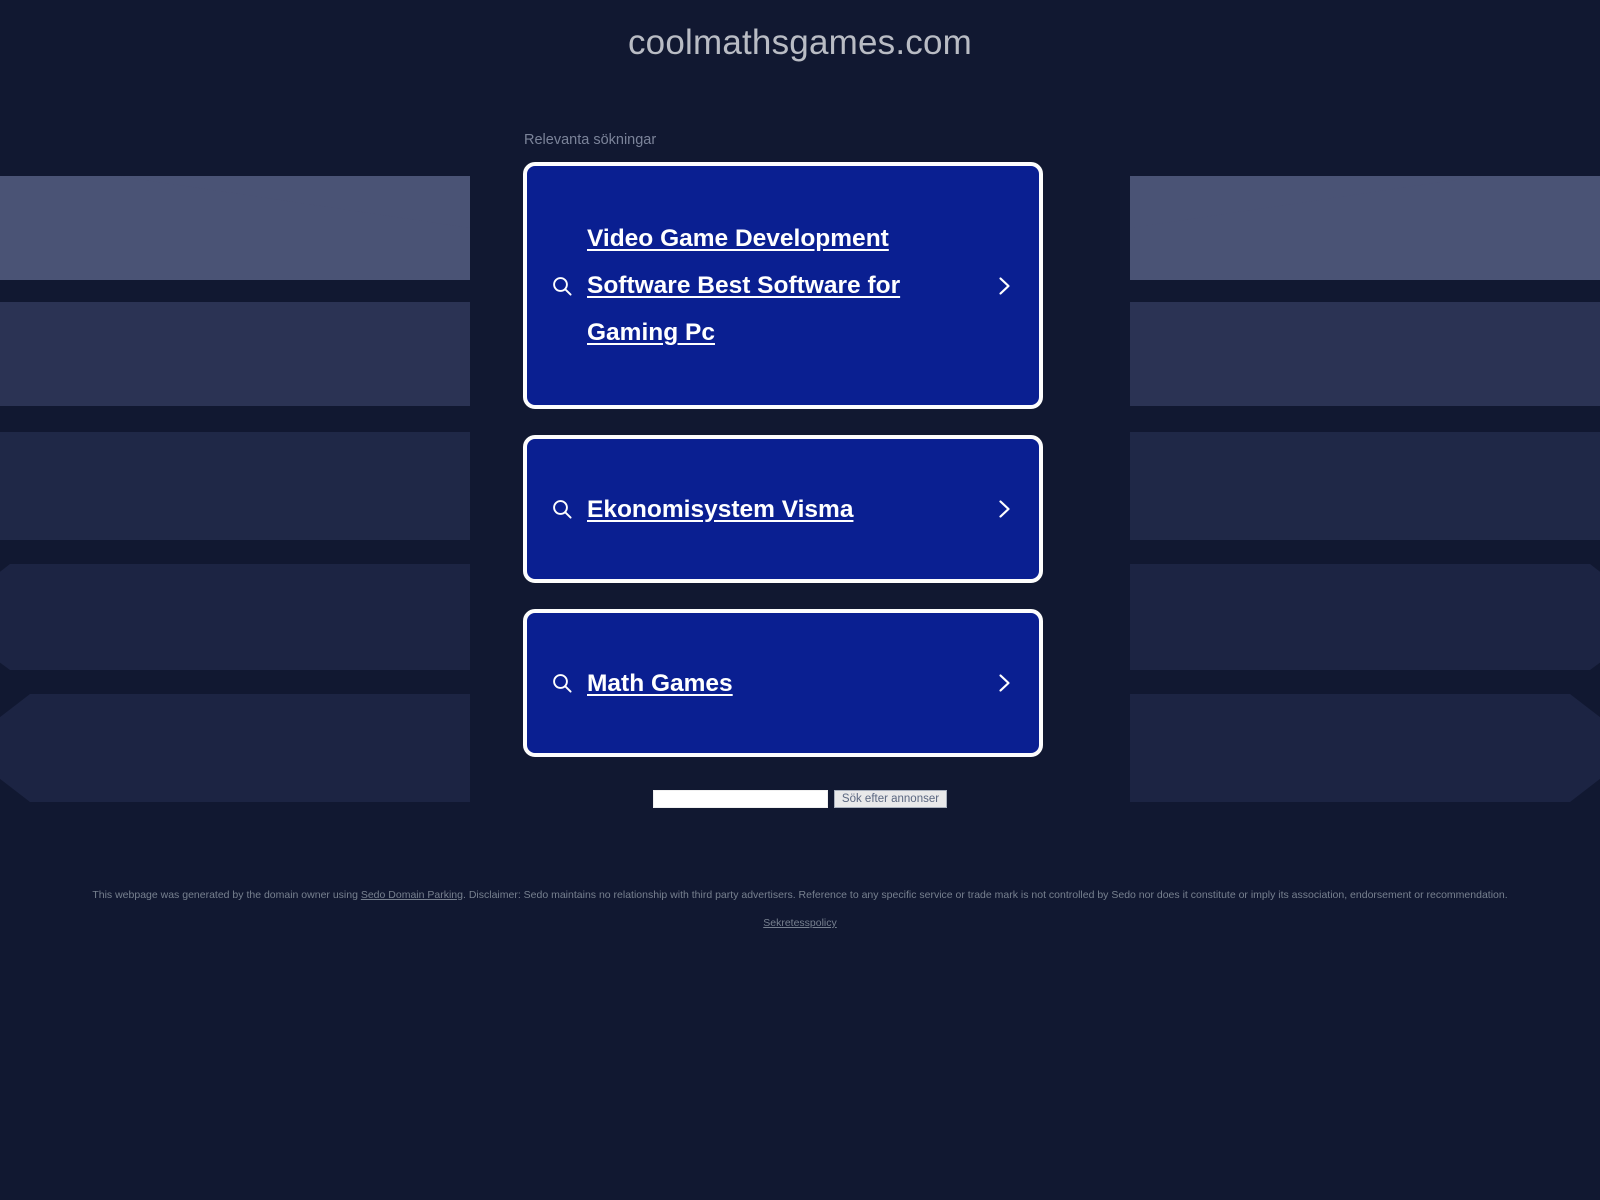 This screenshot has height=1200, width=1600. I want to click on ad-card-3: Math Games, so click(783, 683).